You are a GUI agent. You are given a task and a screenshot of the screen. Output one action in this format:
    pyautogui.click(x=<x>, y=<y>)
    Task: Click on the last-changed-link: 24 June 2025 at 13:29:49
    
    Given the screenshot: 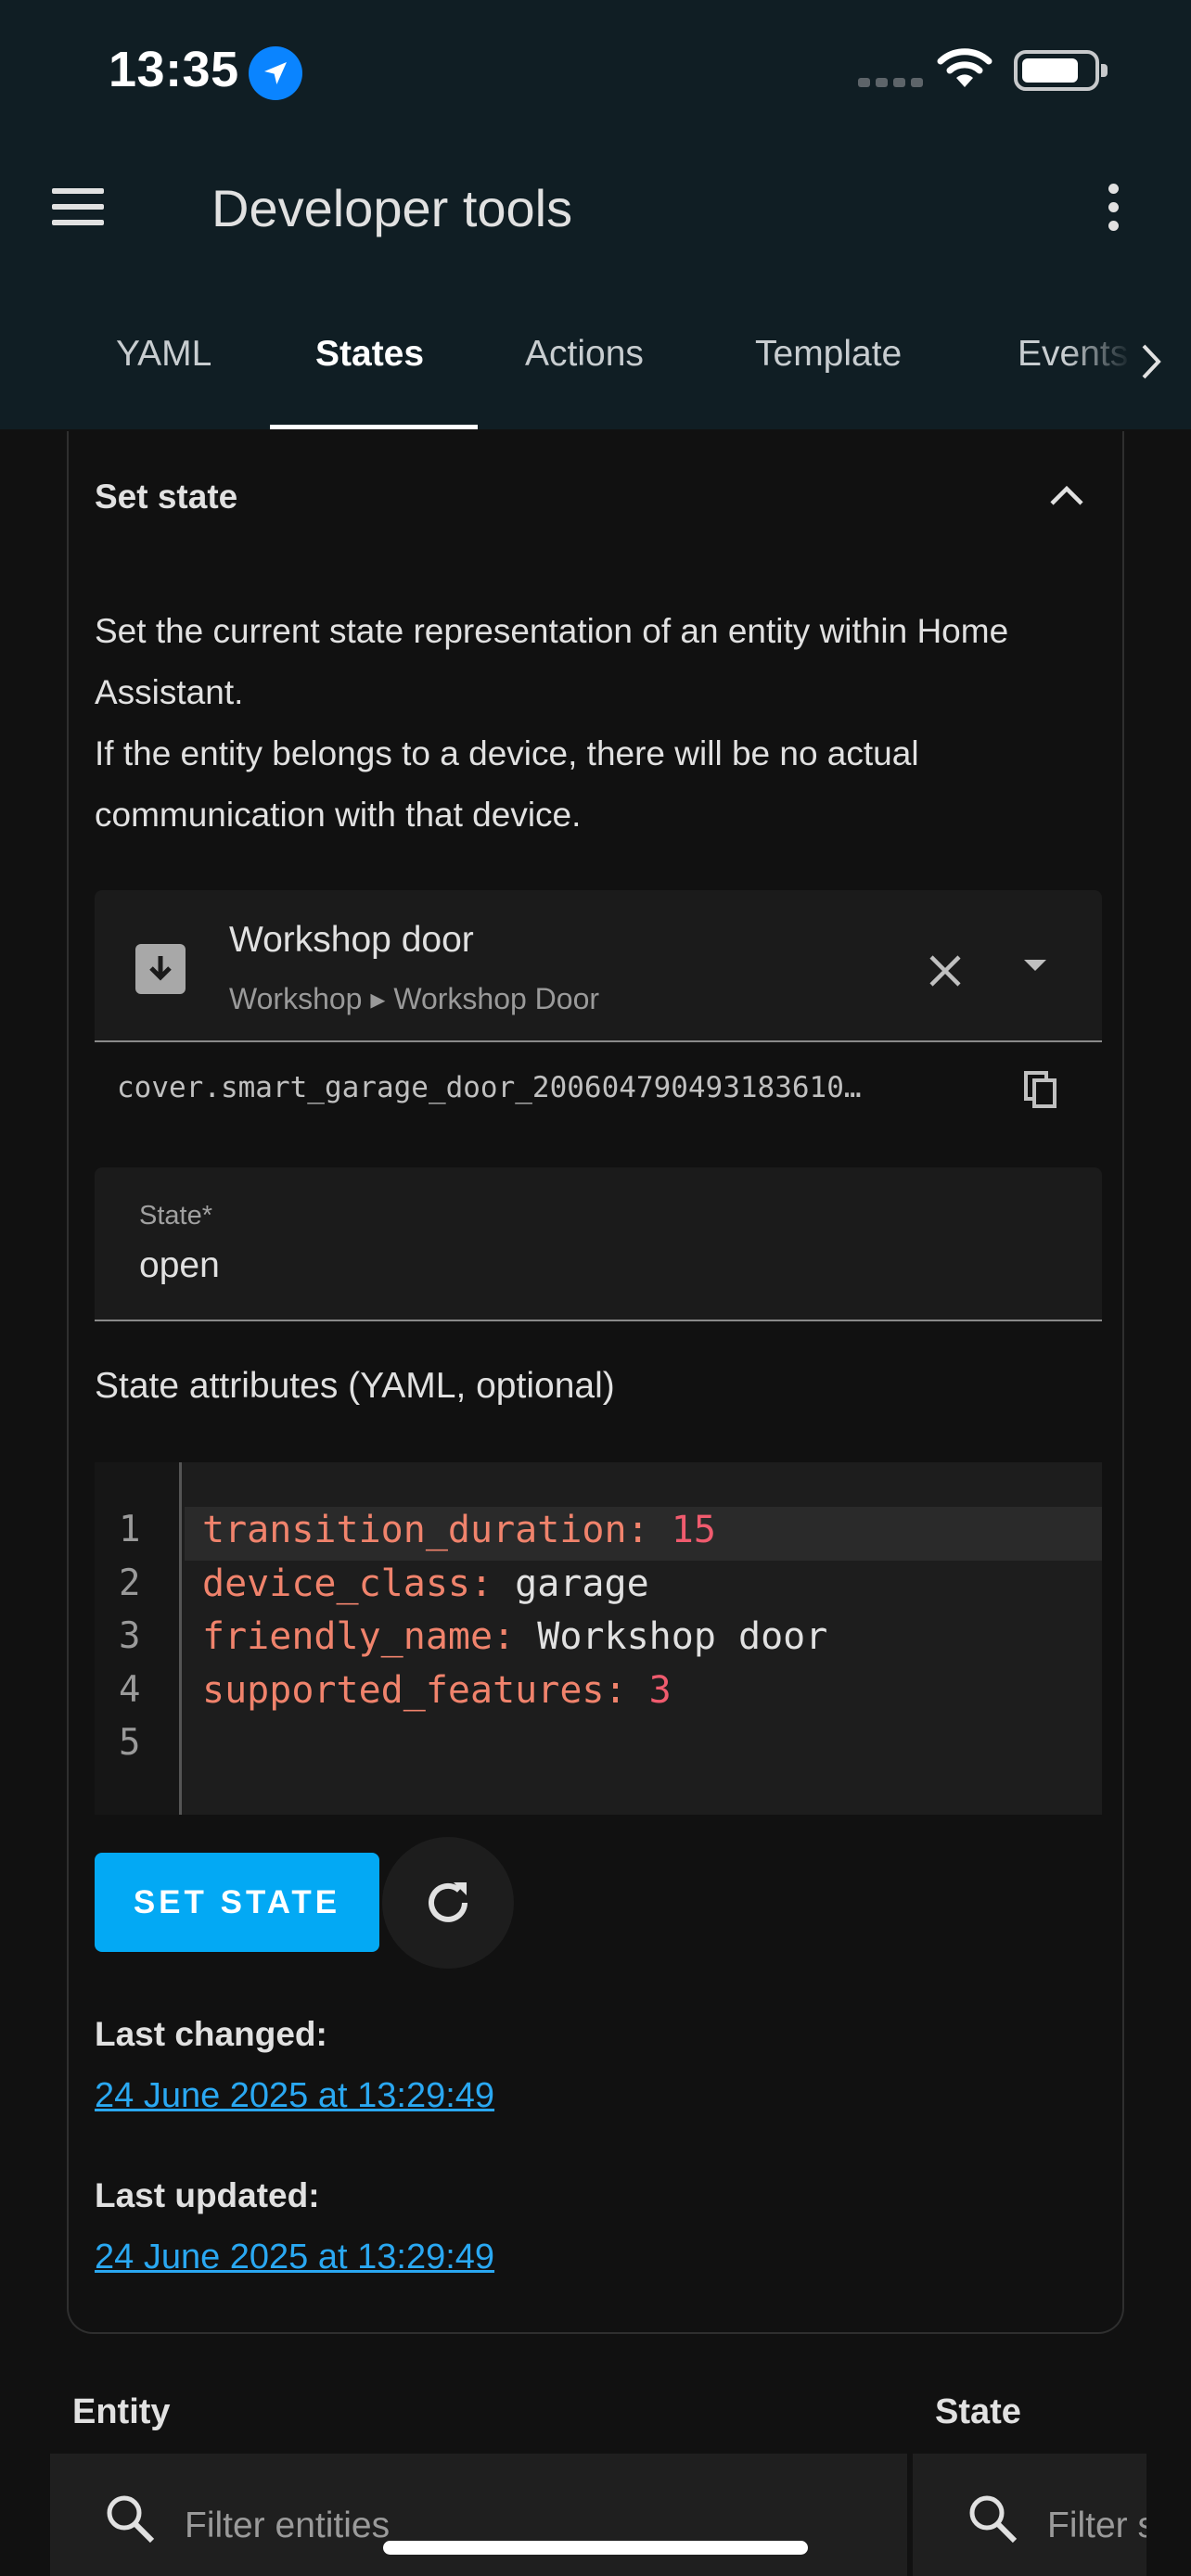 What is the action you would take?
    pyautogui.click(x=295, y=2096)
    